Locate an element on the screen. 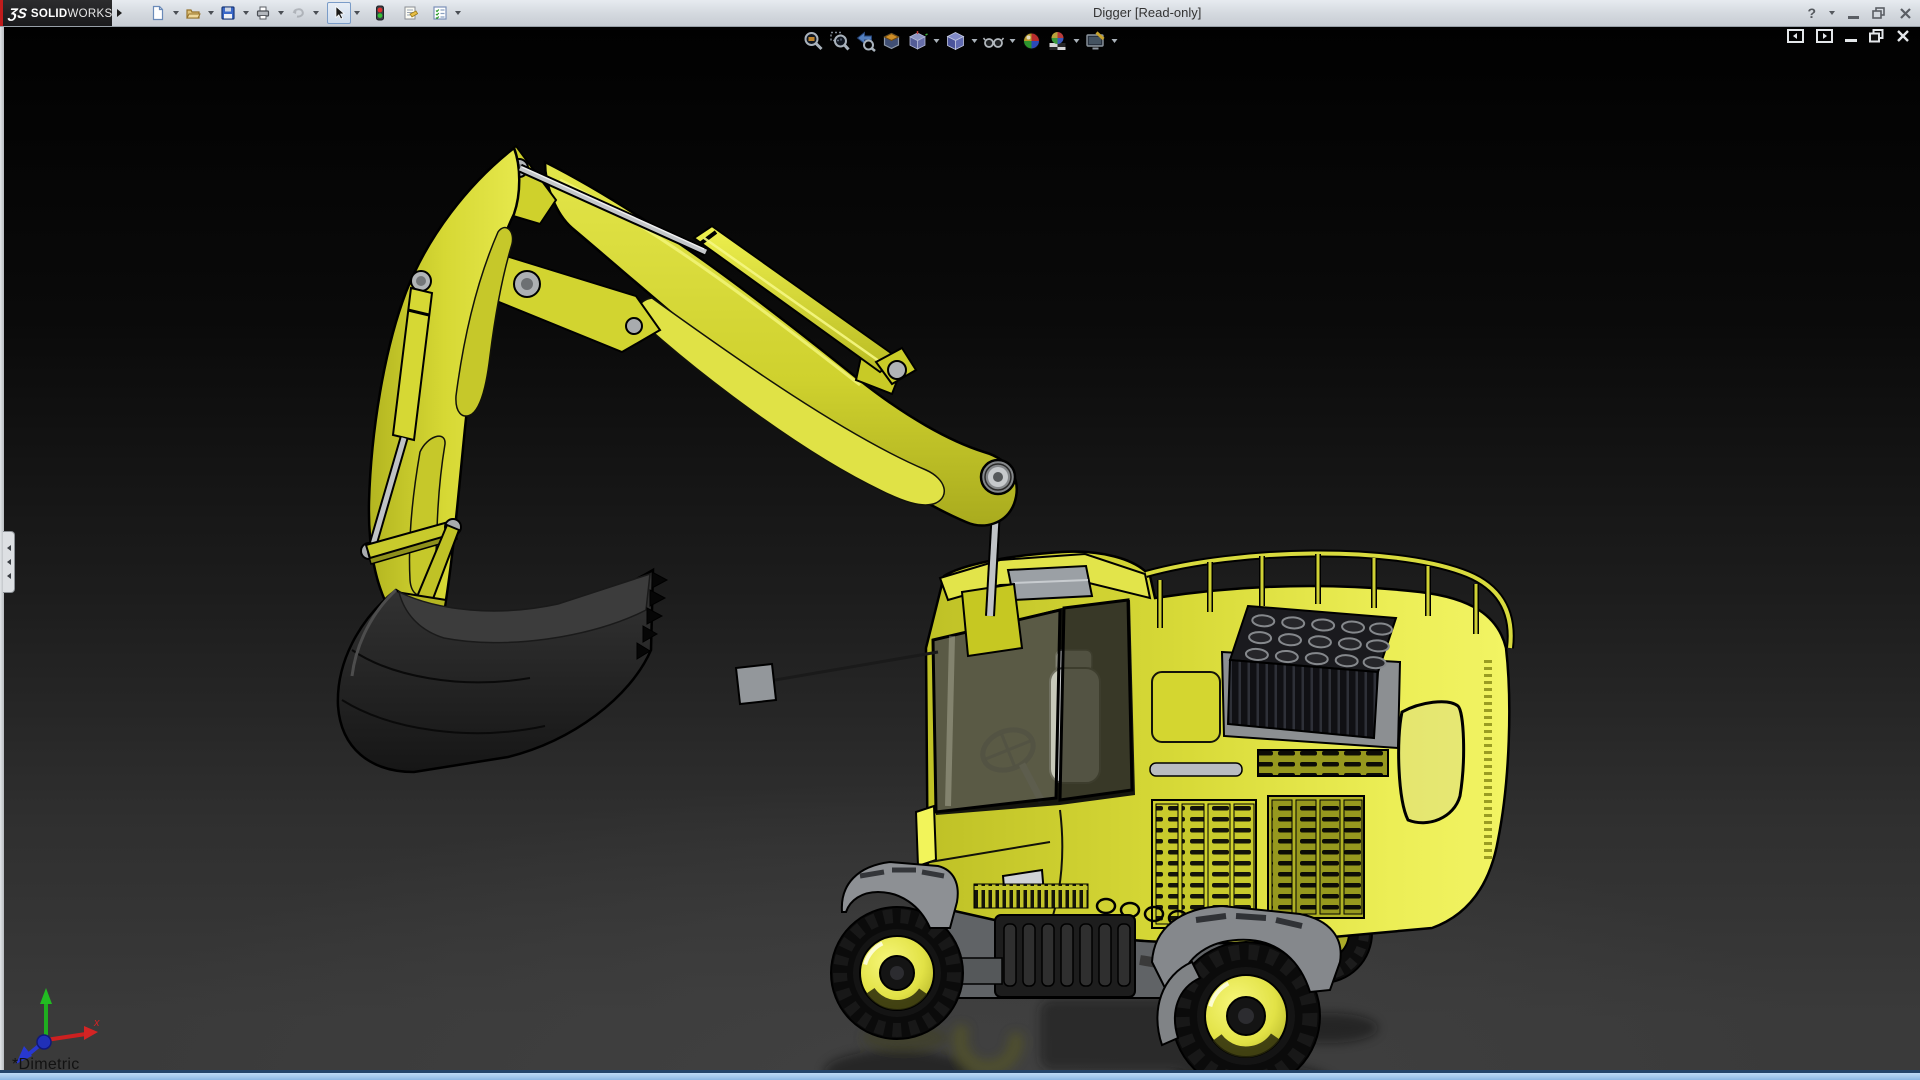  standard-toolbar is located at coordinates (304, 13).